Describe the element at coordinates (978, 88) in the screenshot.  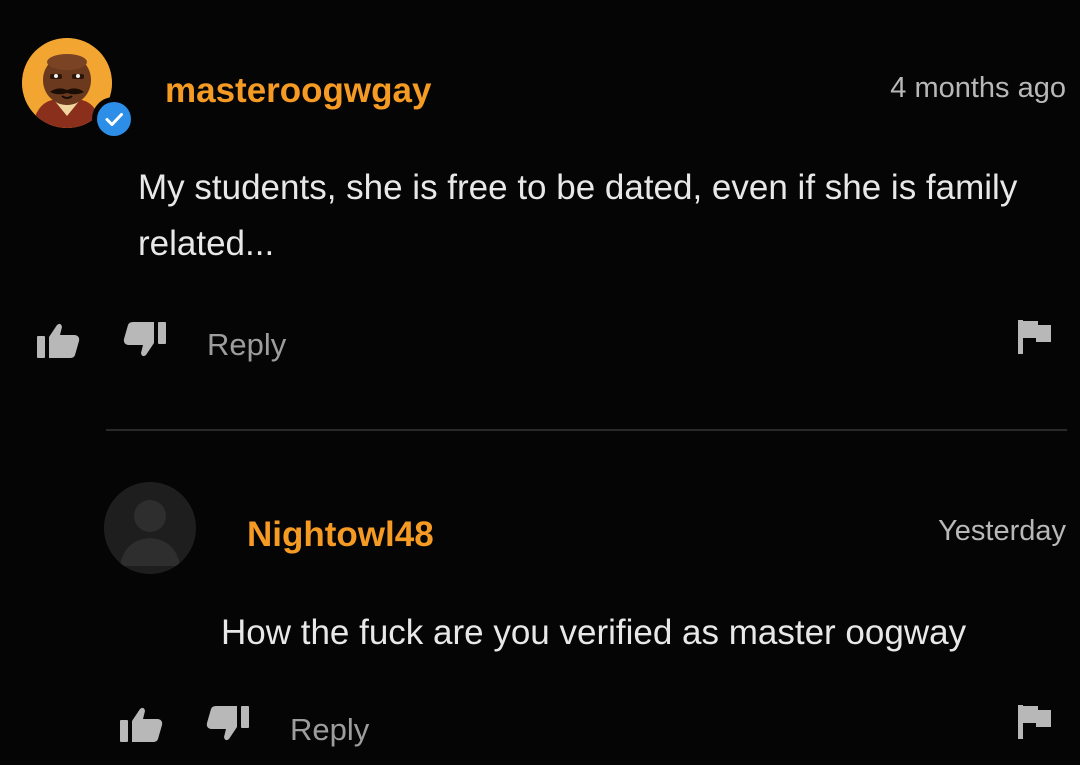
I see `comment-timestamp: 4 months ago` at that location.